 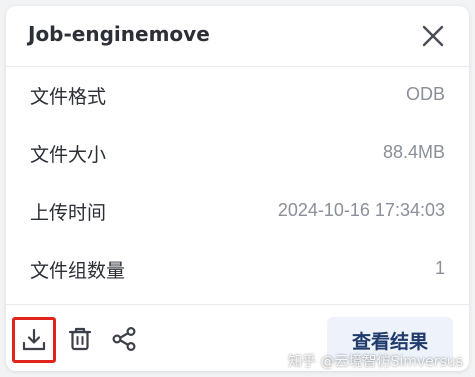 What do you see at coordinates (78, 271) in the screenshot?
I see `detail-label: 文件组数量` at bounding box center [78, 271].